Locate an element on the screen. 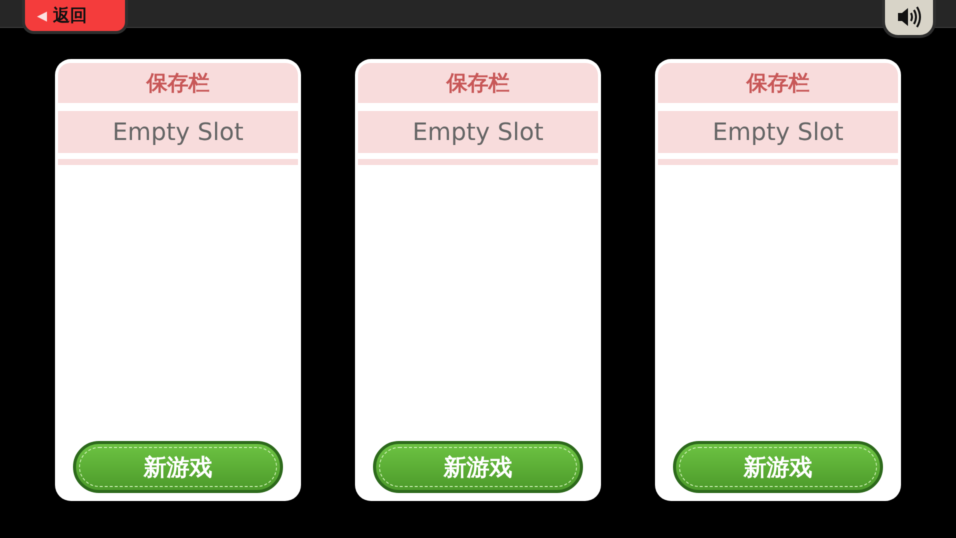  sound-button is located at coordinates (909, 19).